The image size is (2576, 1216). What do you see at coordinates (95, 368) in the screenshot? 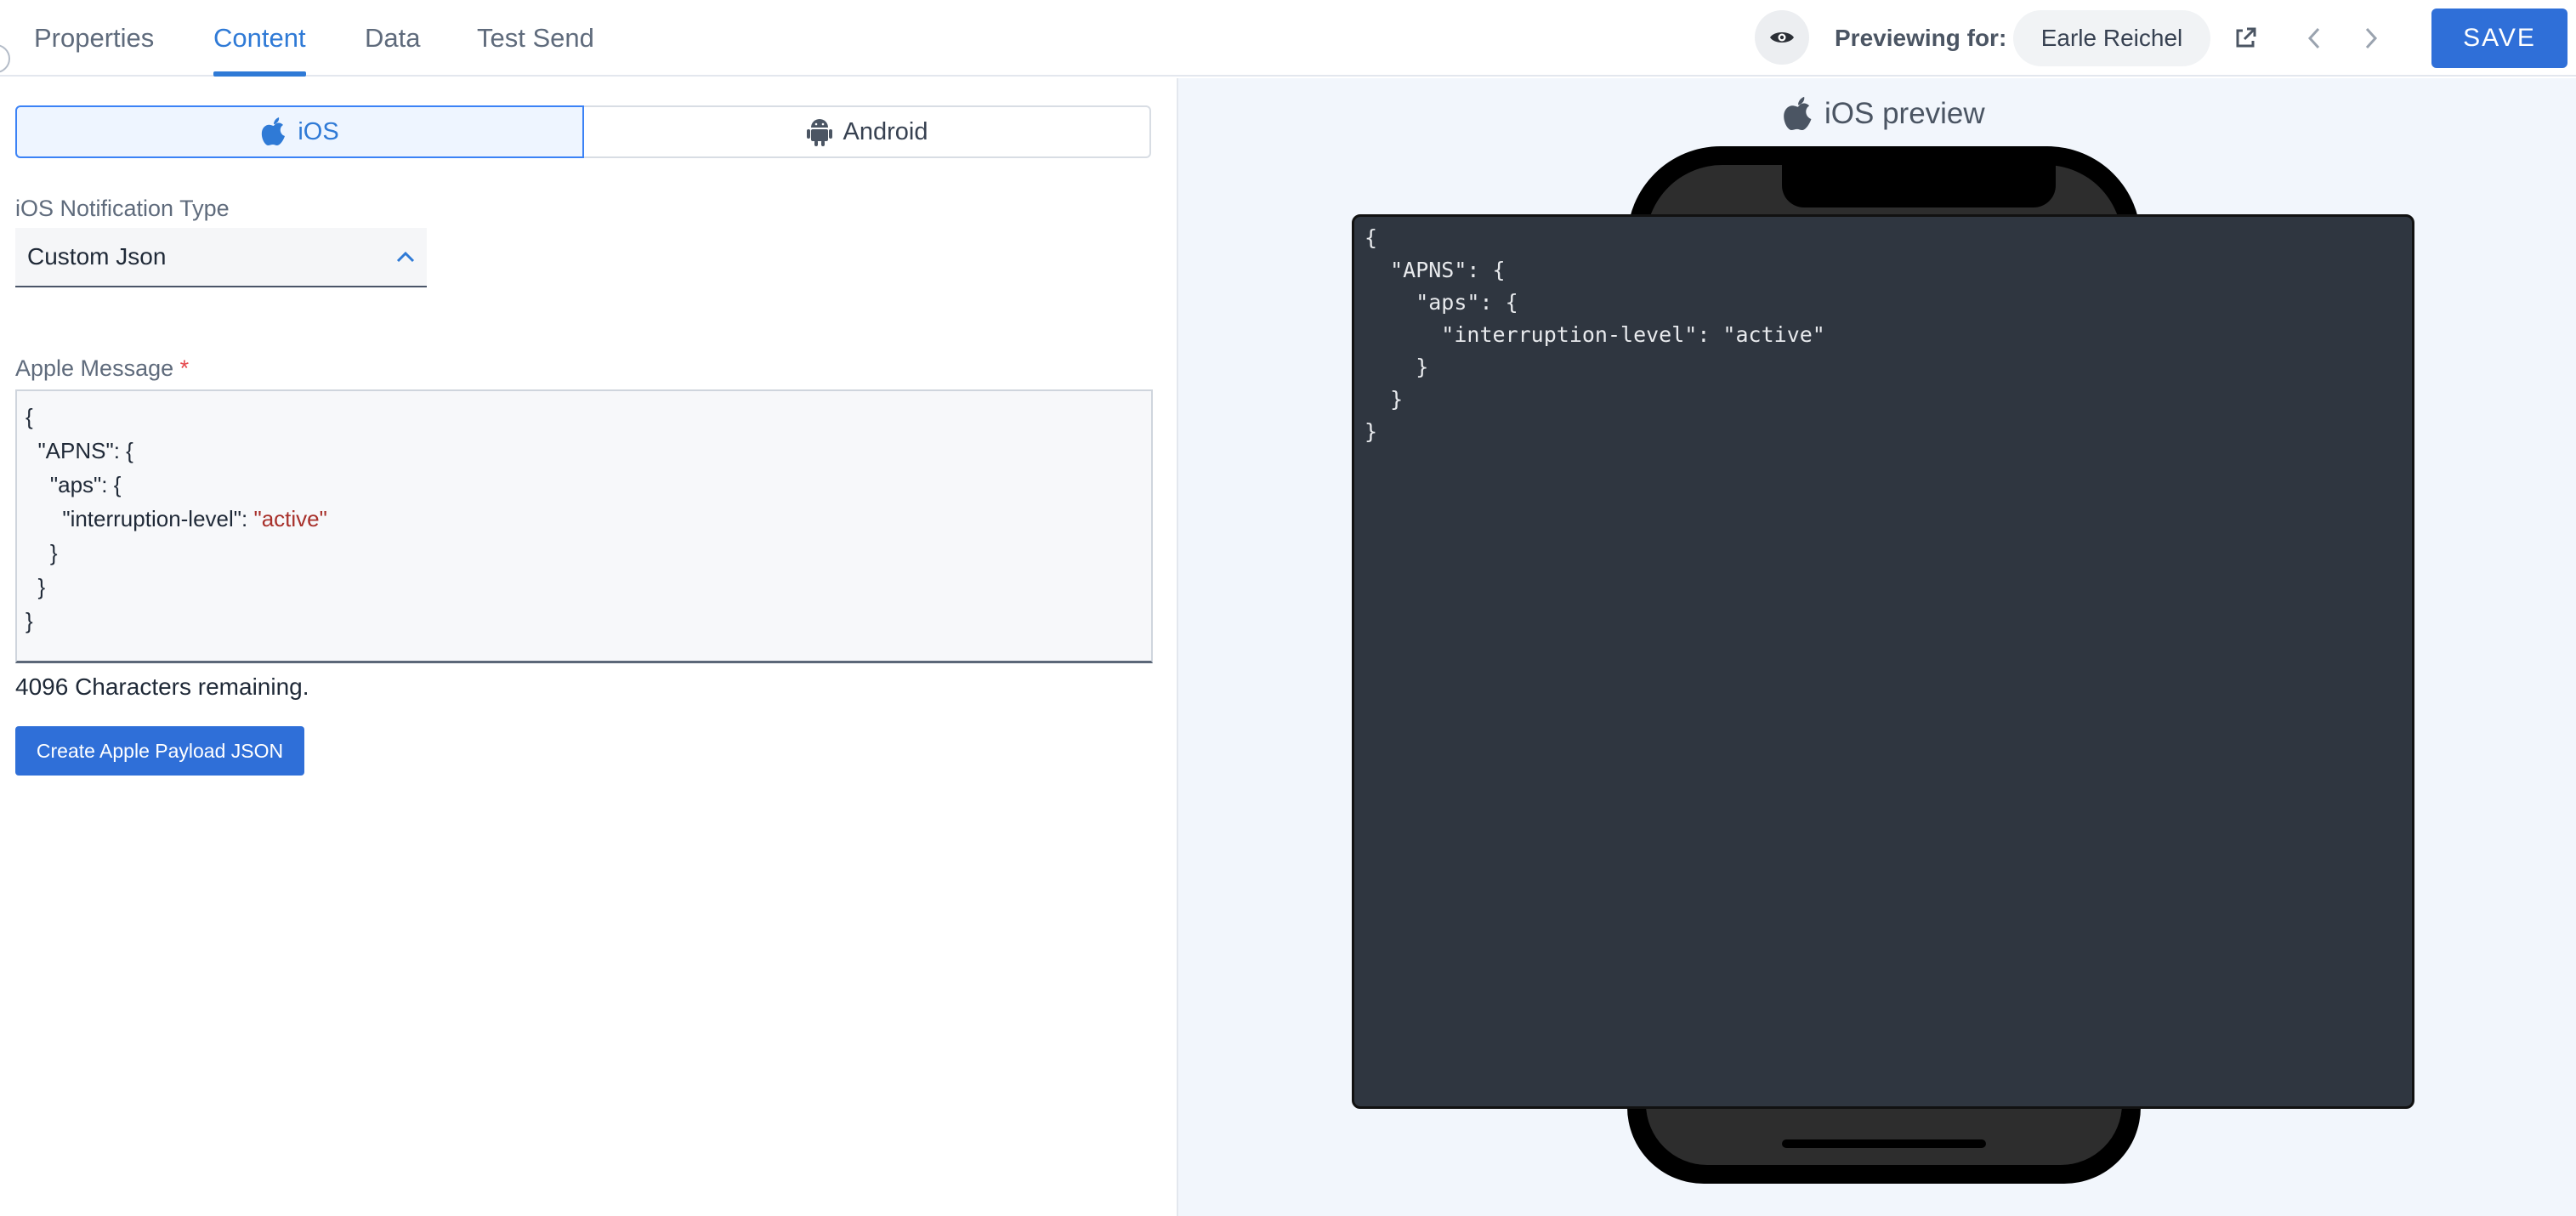
I see `apple-message-label-text: Apple Message` at bounding box center [95, 368].